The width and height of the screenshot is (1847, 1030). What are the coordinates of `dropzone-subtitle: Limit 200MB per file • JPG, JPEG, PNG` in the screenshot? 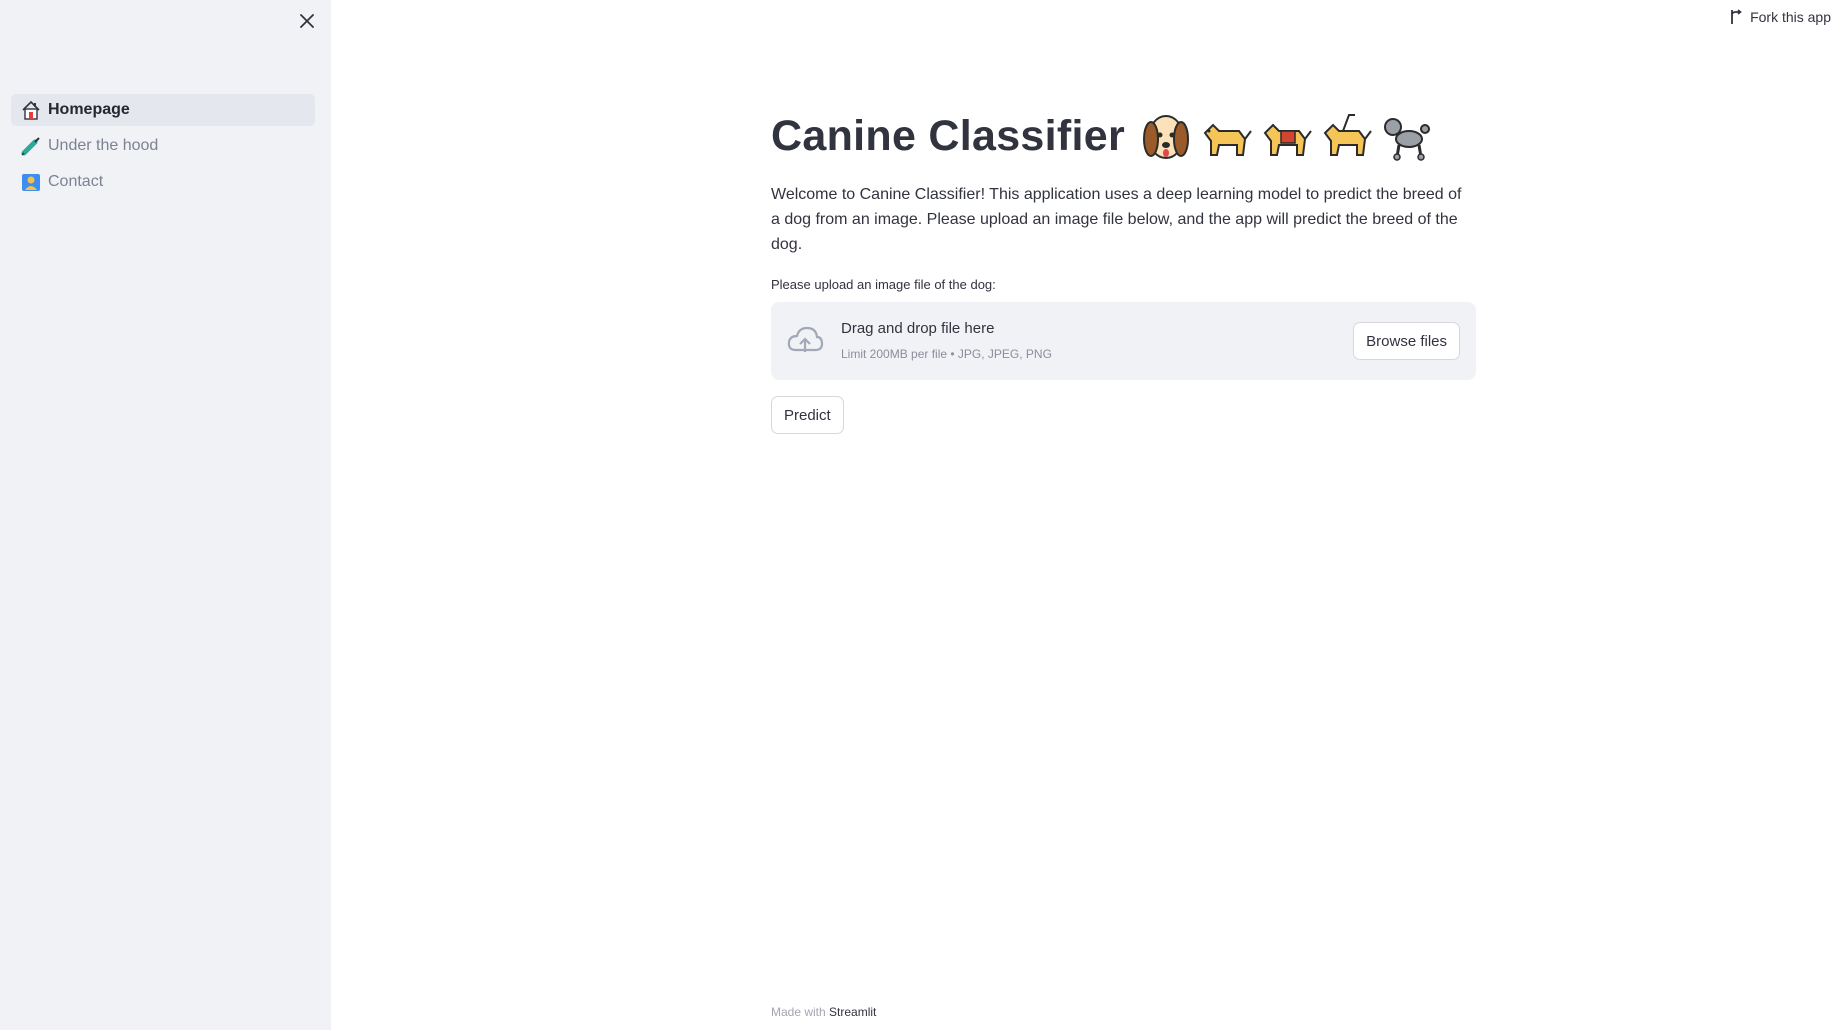 It's located at (946, 354).